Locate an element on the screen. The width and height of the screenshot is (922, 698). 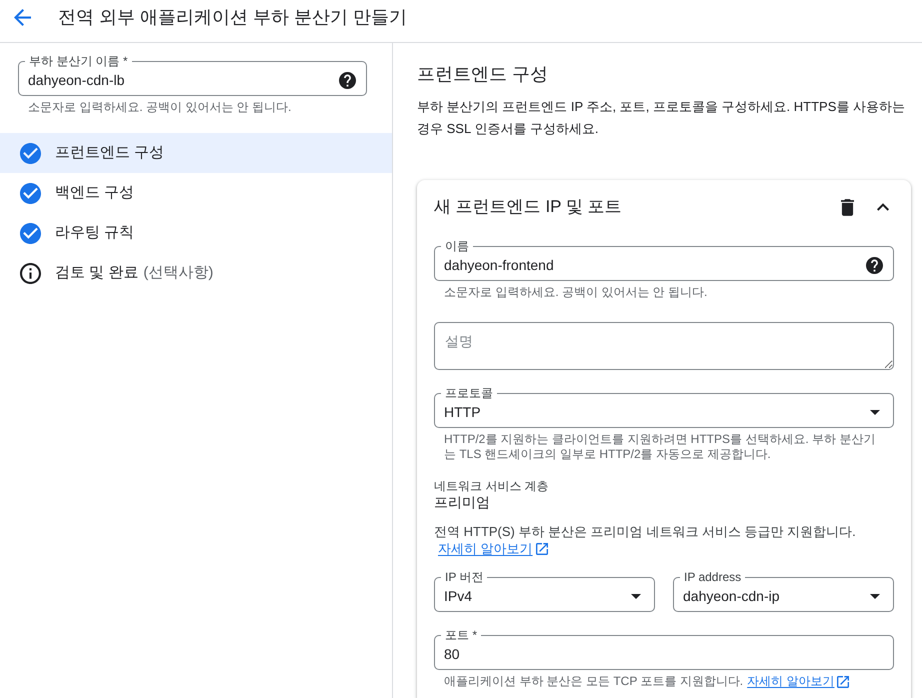
step-item: 프런트엔드 구성 is located at coordinates (196, 153).